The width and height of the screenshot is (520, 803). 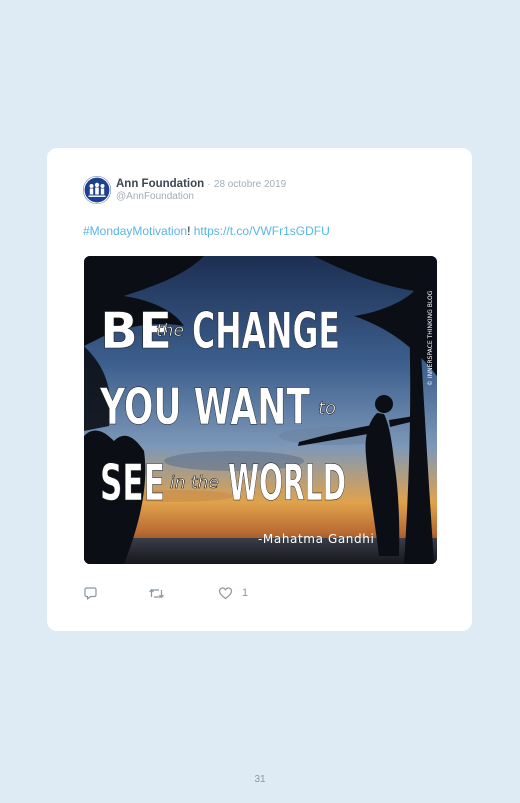 What do you see at coordinates (170, 331) in the screenshot?
I see `poster-line1-word-the: the` at bounding box center [170, 331].